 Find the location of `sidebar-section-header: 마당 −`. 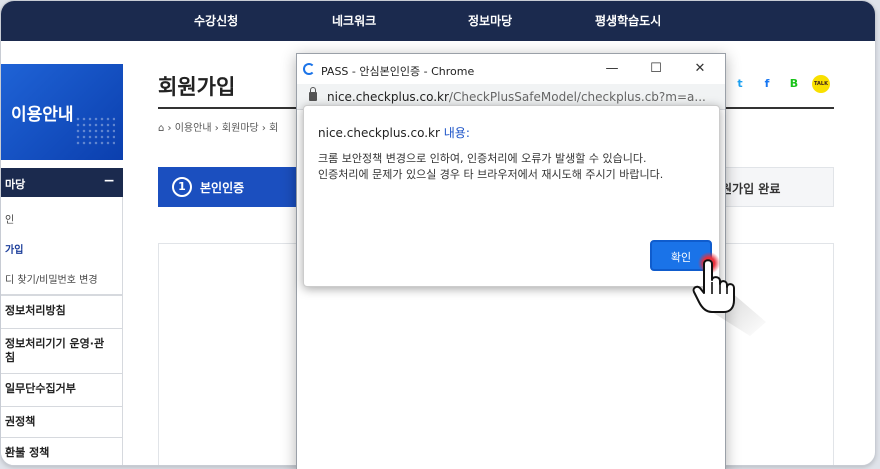

sidebar-section-header: 마당 − is located at coordinates (62, 183).